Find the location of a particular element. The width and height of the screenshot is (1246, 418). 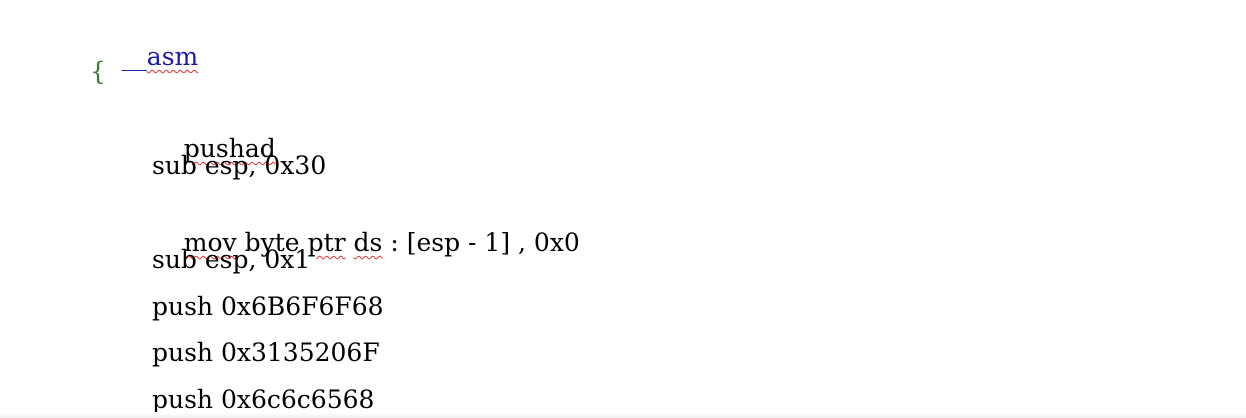

operand-token: : [esp - 1] , 0x0 is located at coordinates (481, 242).